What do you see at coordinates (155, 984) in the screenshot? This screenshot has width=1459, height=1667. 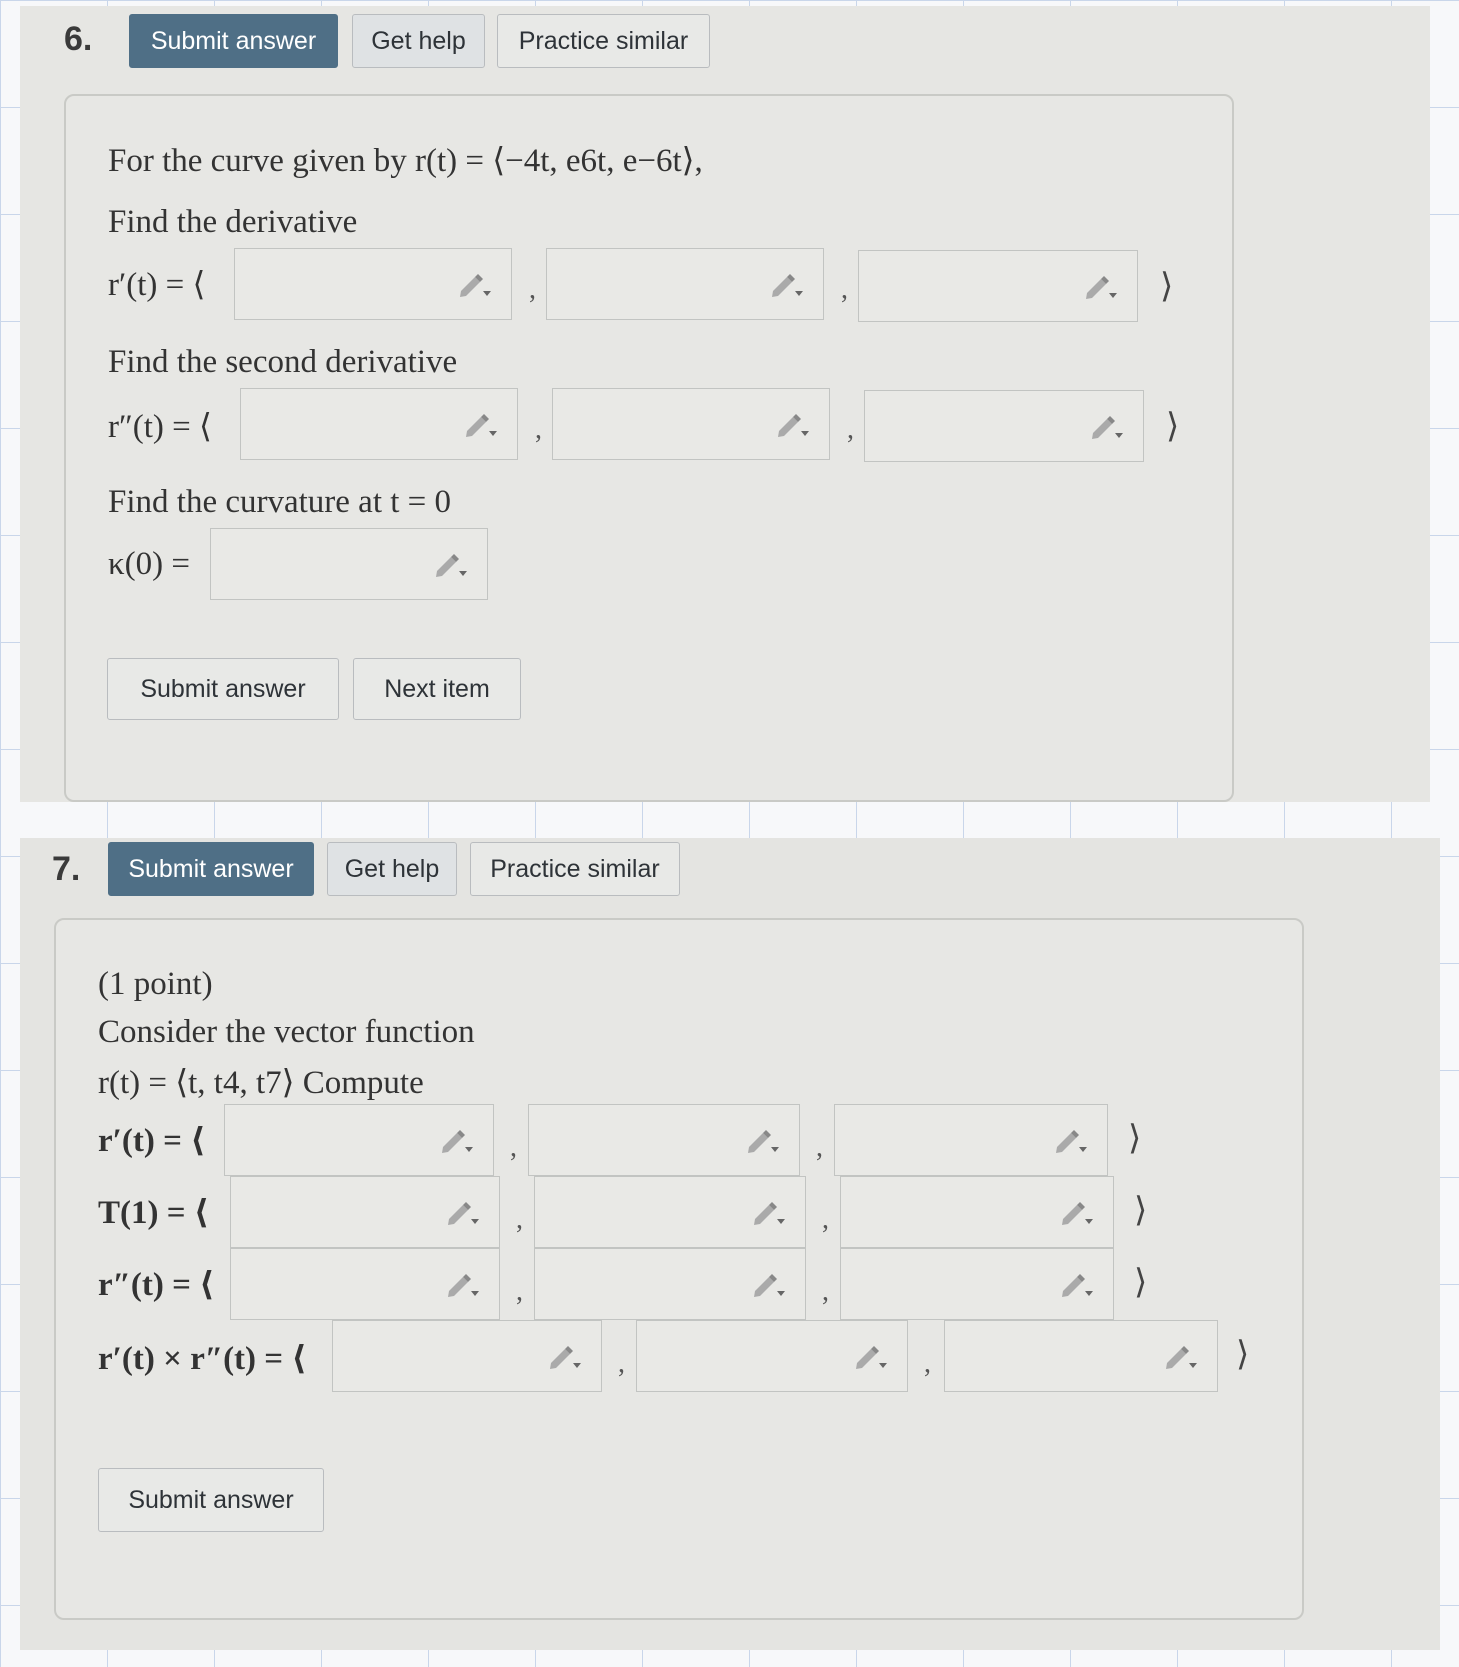 I see `points-label: (1 point)` at bounding box center [155, 984].